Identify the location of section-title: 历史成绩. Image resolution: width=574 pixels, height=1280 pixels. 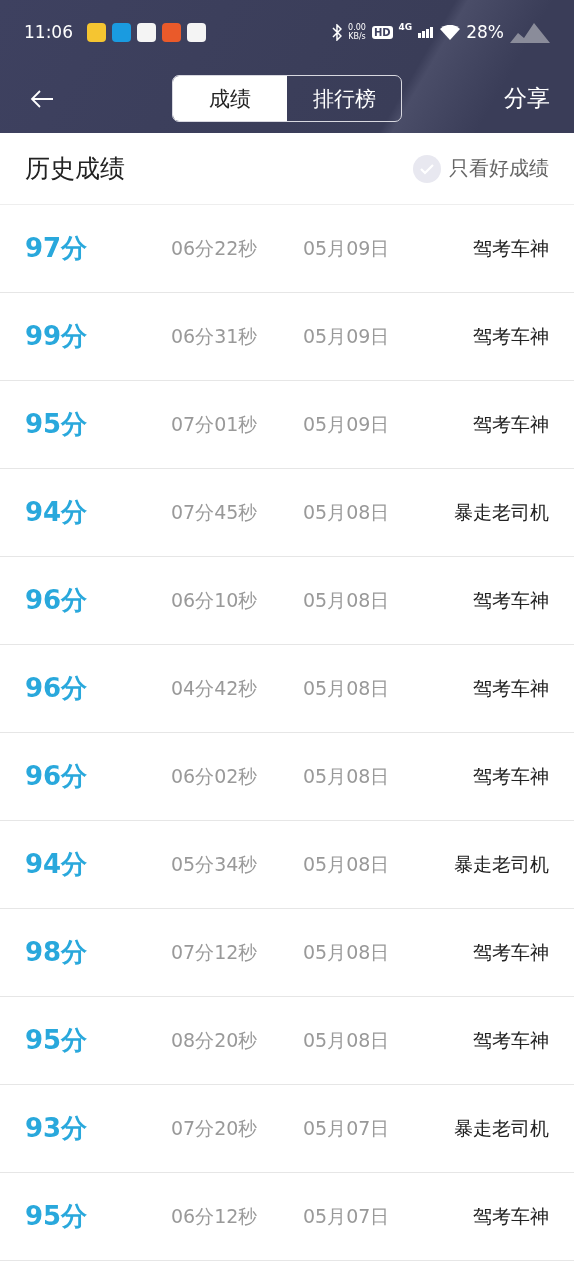
(75, 169).